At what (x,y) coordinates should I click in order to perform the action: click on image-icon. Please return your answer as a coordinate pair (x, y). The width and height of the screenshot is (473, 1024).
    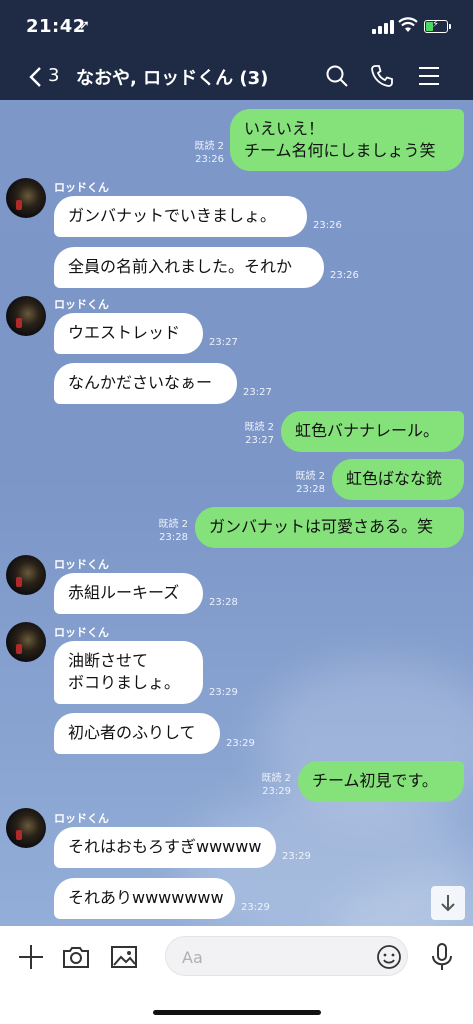
    Looking at the image, I should click on (124, 957).